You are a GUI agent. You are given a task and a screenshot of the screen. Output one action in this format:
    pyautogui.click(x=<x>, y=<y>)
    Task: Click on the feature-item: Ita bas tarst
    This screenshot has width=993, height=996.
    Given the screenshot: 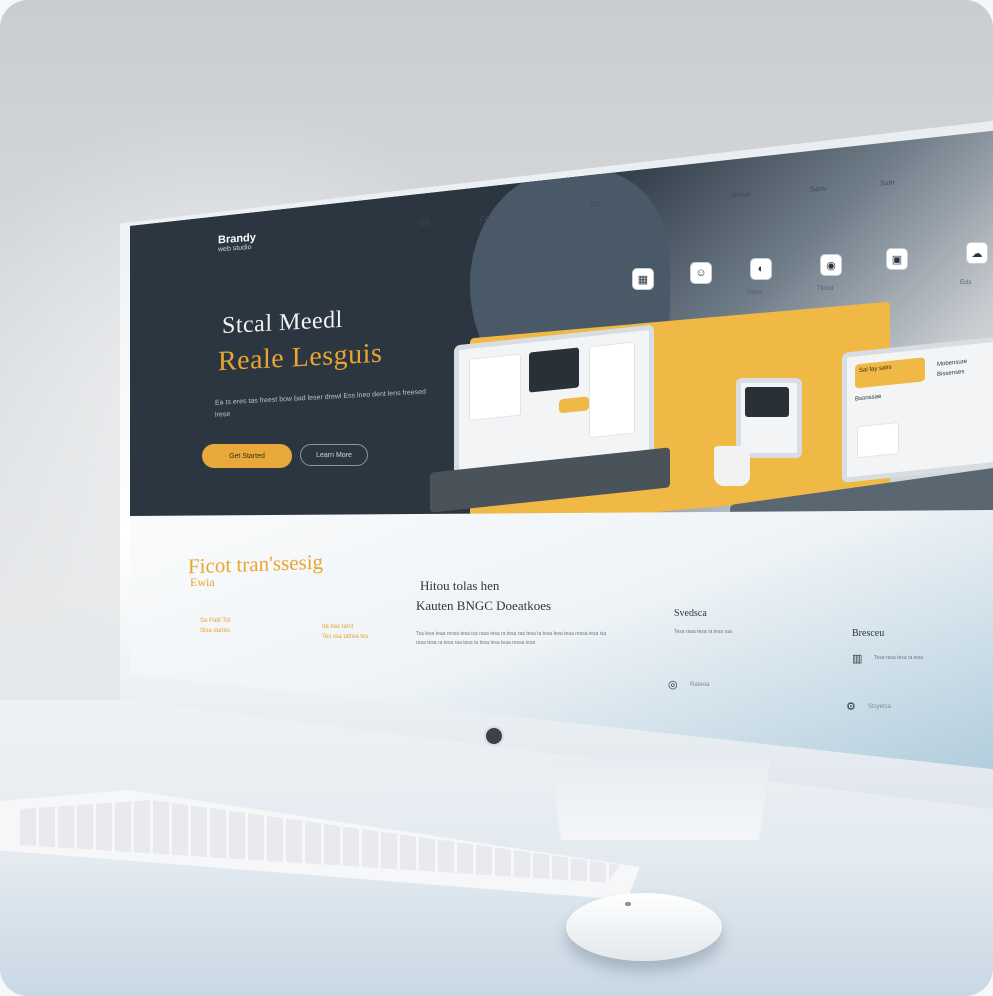 What is the action you would take?
    pyautogui.click(x=338, y=627)
    